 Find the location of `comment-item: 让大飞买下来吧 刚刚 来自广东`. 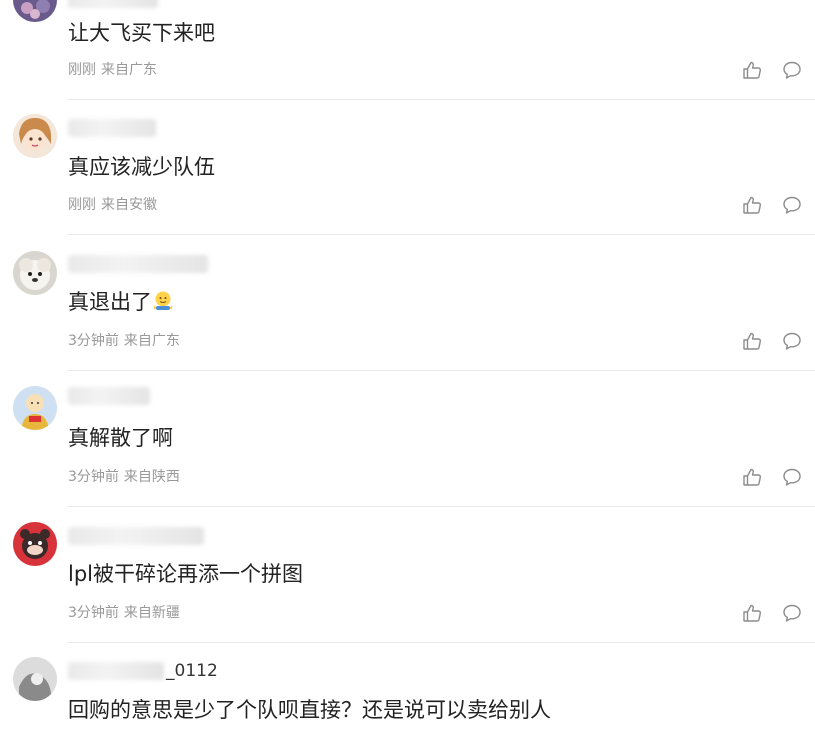

comment-item: 让大飞买下来吧 刚刚 来自广东 is located at coordinates (407, 50).